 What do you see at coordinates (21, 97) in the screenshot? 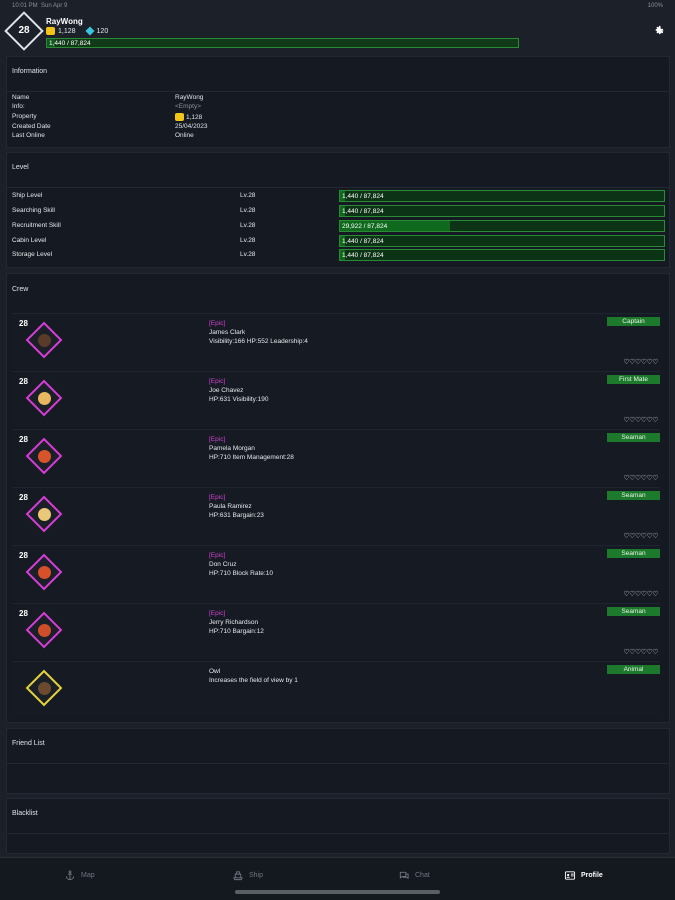
I see `info-label: Name` at bounding box center [21, 97].